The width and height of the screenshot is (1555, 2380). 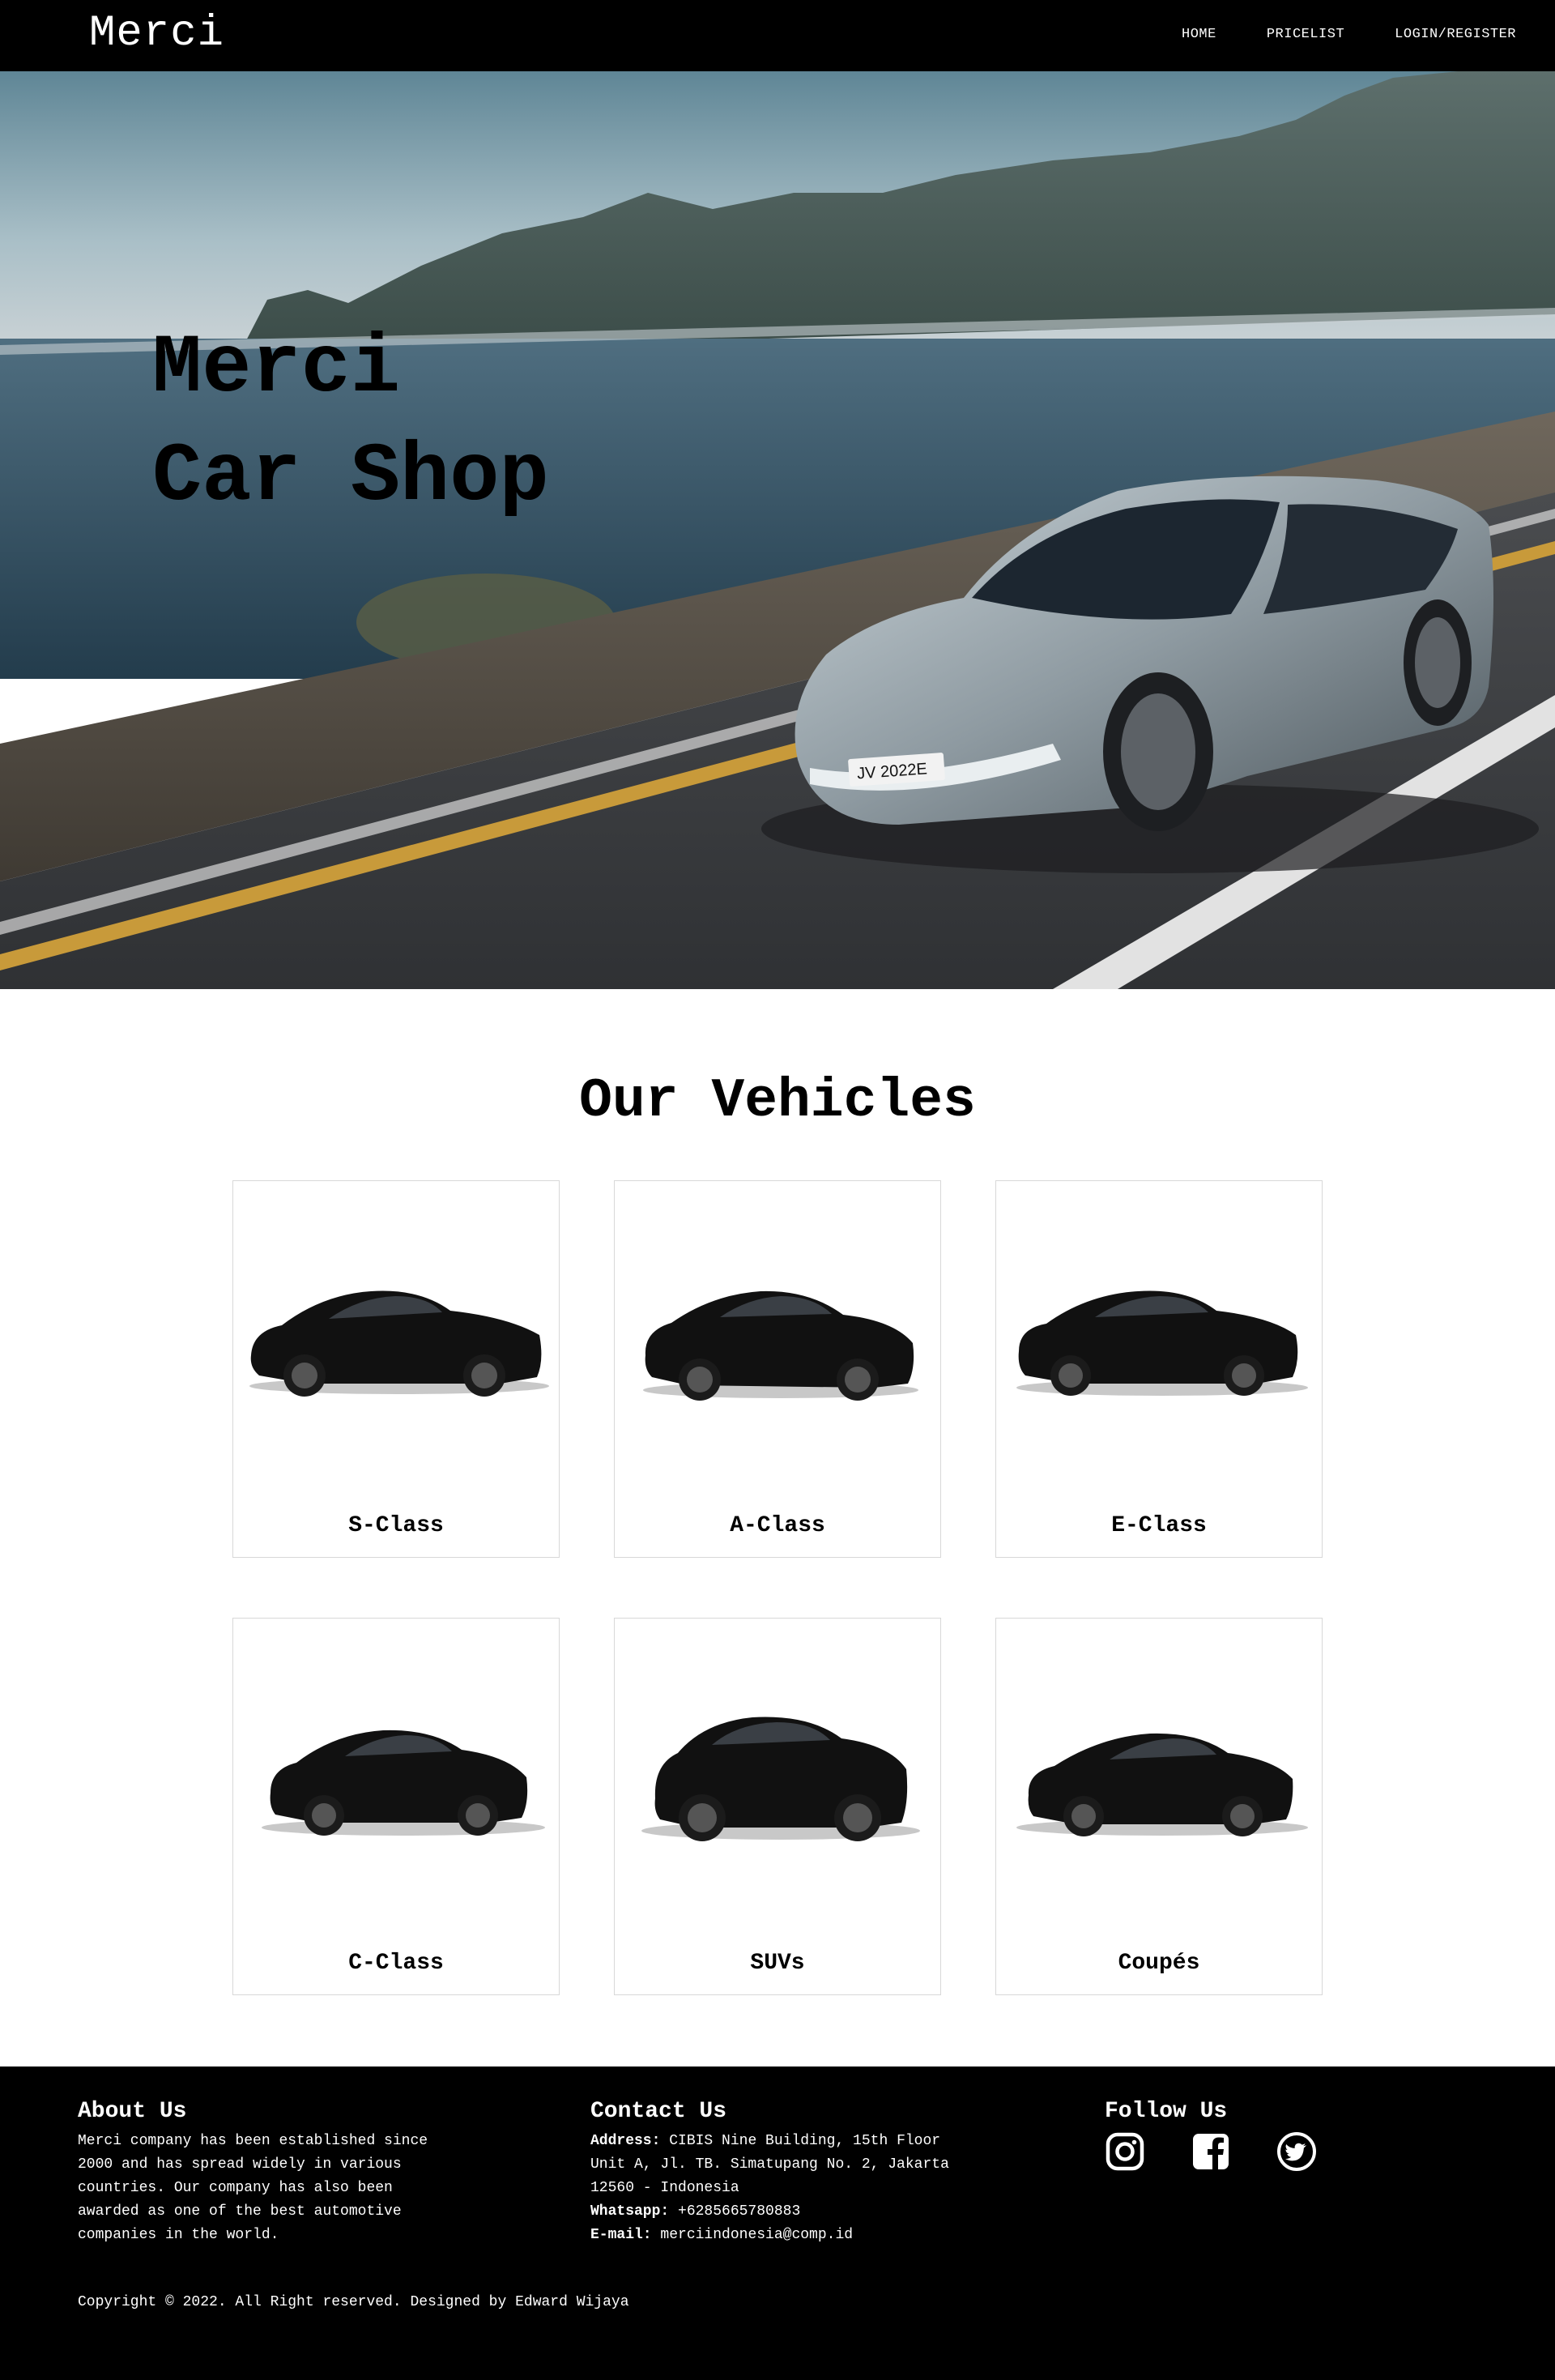 I want to click on address-label: Address:, so click(x=626, y=2141).